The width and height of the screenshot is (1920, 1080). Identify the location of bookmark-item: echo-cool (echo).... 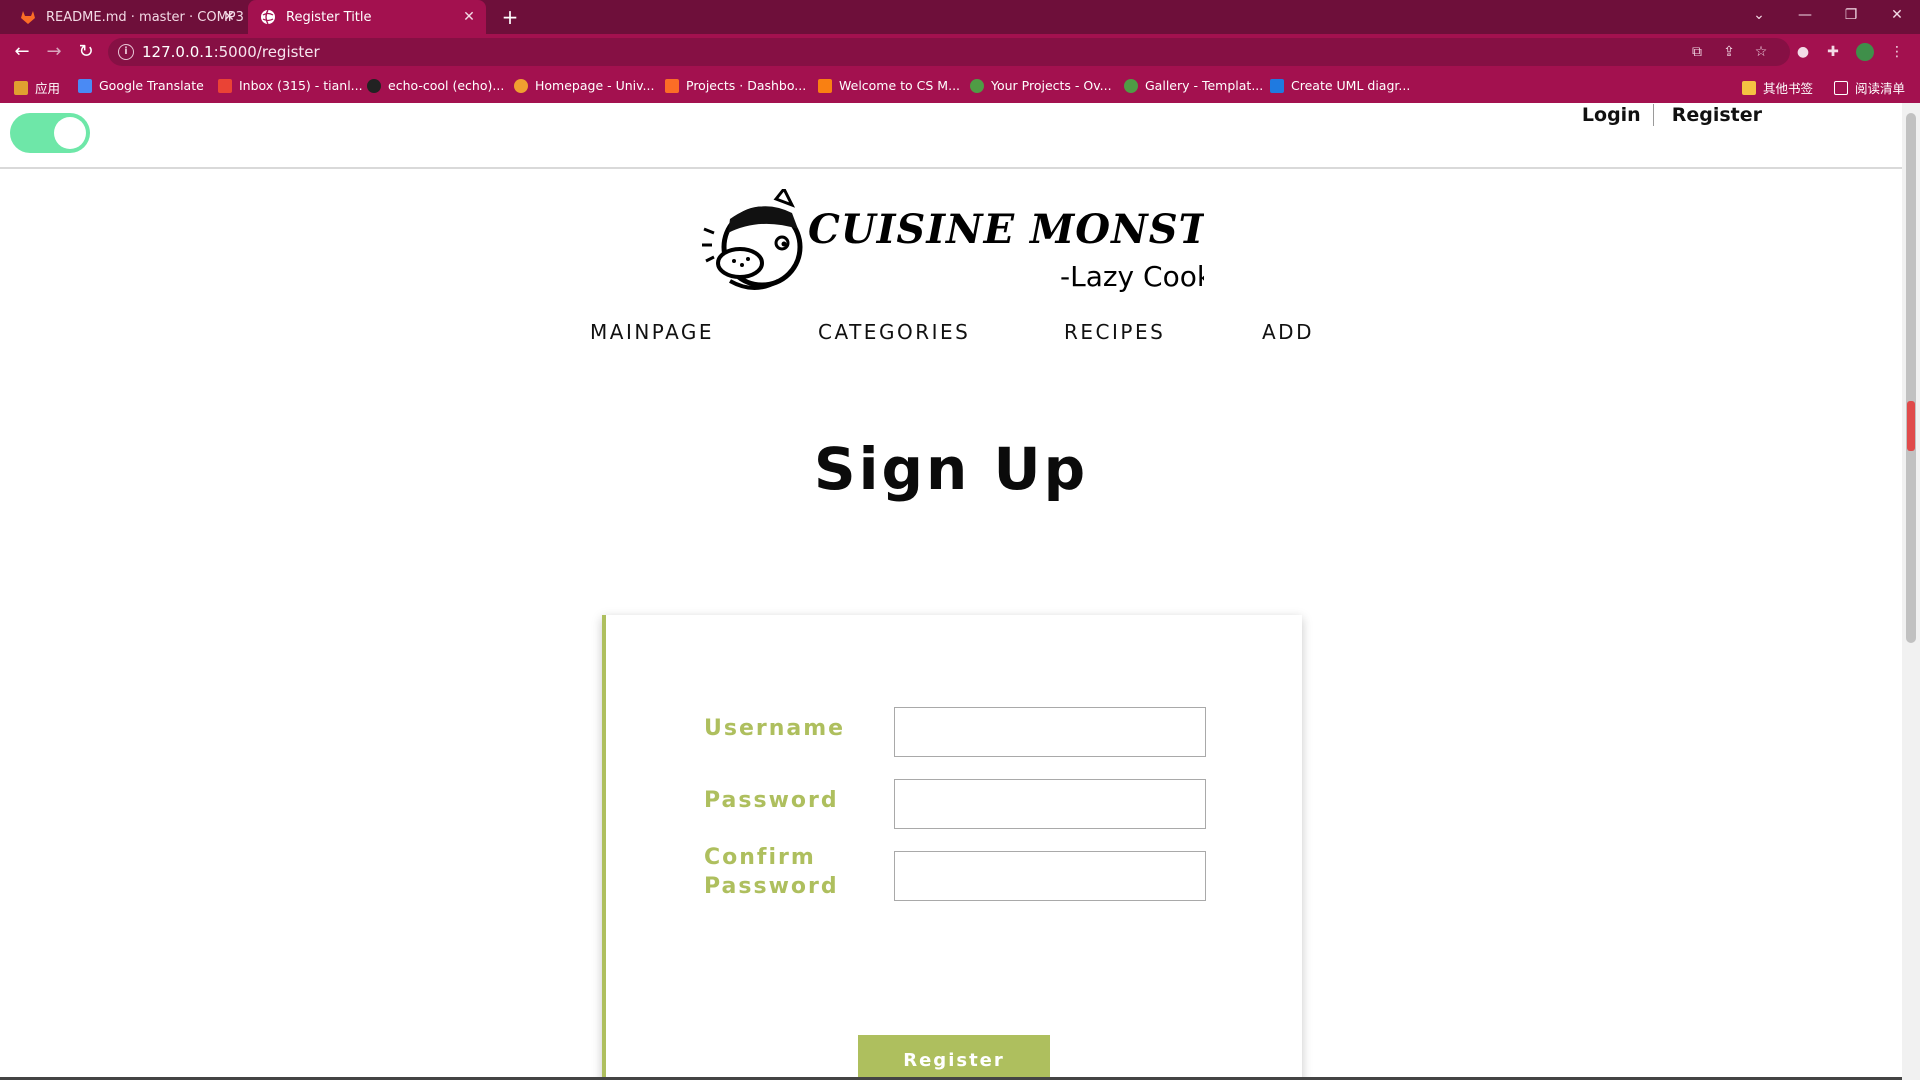
(435, 85).